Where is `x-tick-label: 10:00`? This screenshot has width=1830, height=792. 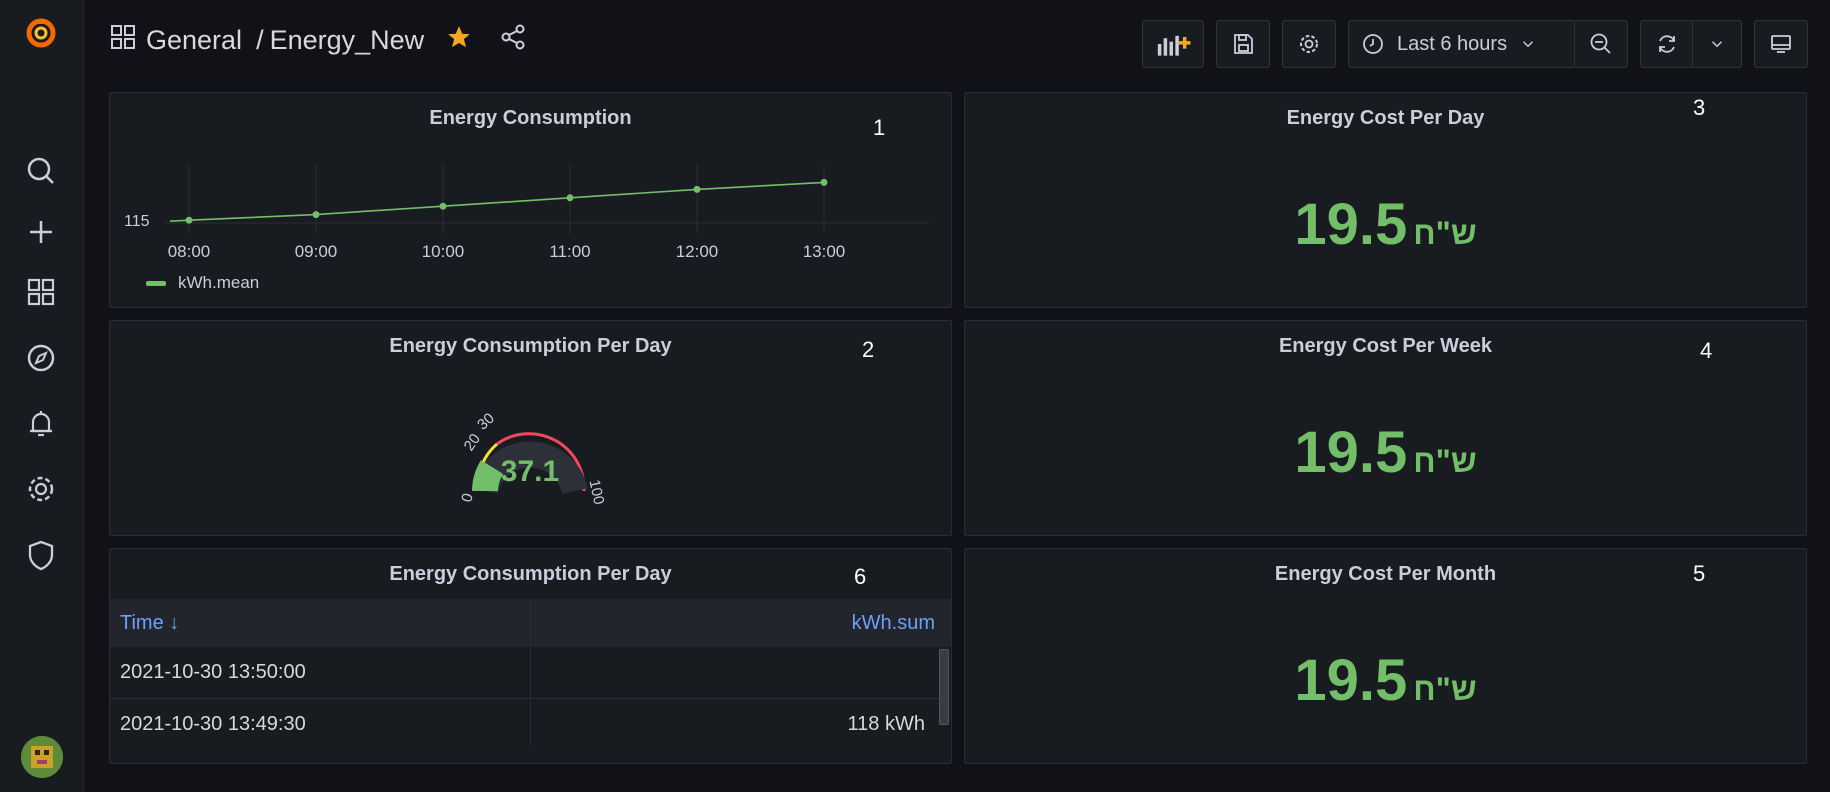
x-tick-label: 10:00 is located at coordinates (443, 251).